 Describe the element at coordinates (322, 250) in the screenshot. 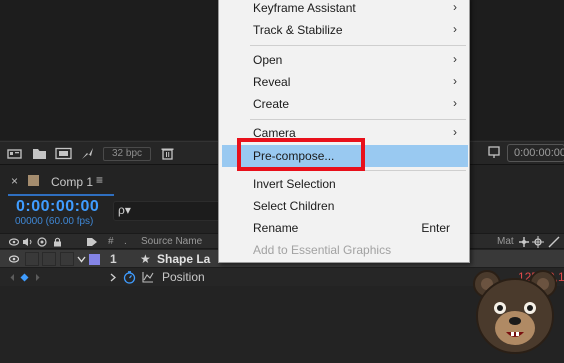

I see `menu-item-add-to-essential-graphics: Add to Essential Graphics` at that location.